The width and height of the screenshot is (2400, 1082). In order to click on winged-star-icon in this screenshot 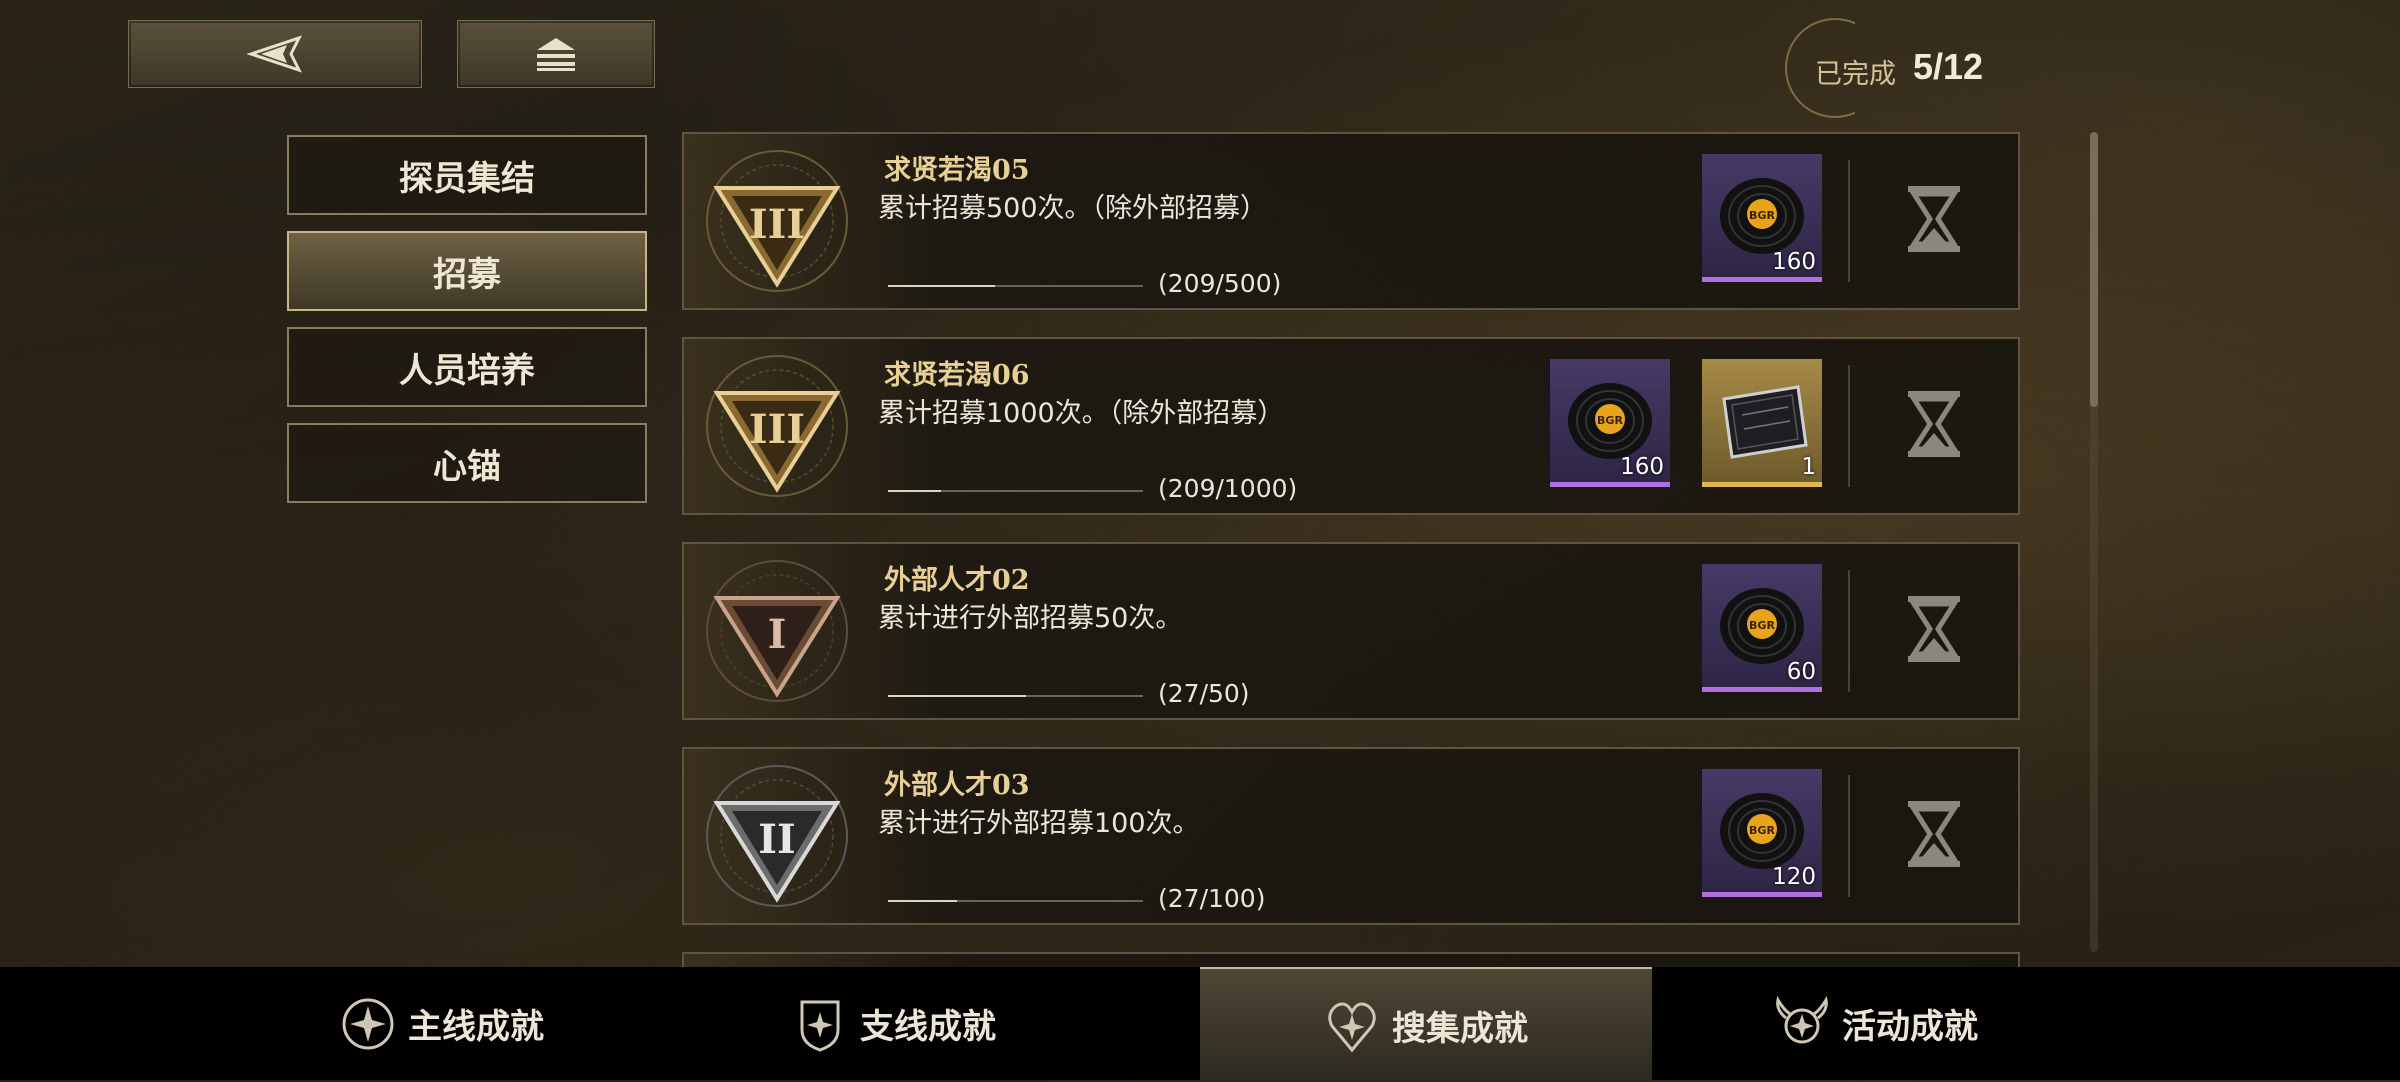, I will do `click(1802, 1019)`.